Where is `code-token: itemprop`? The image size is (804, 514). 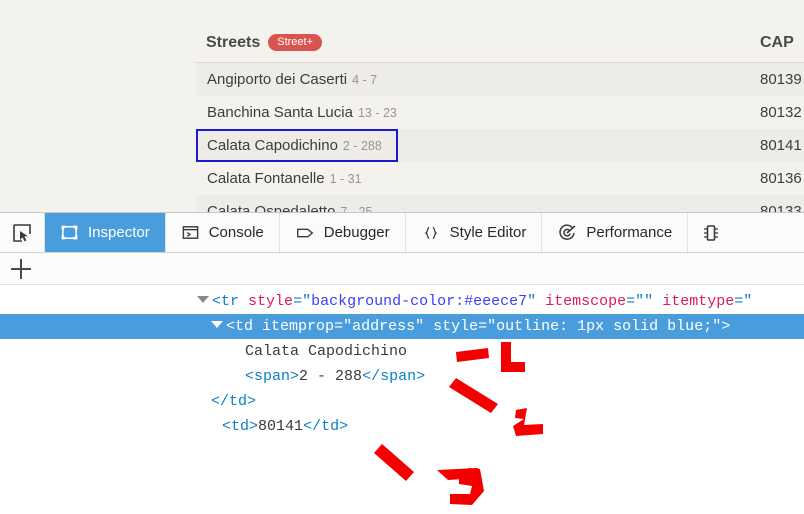 code-token: itemprop is located at coordinates (298, 326).